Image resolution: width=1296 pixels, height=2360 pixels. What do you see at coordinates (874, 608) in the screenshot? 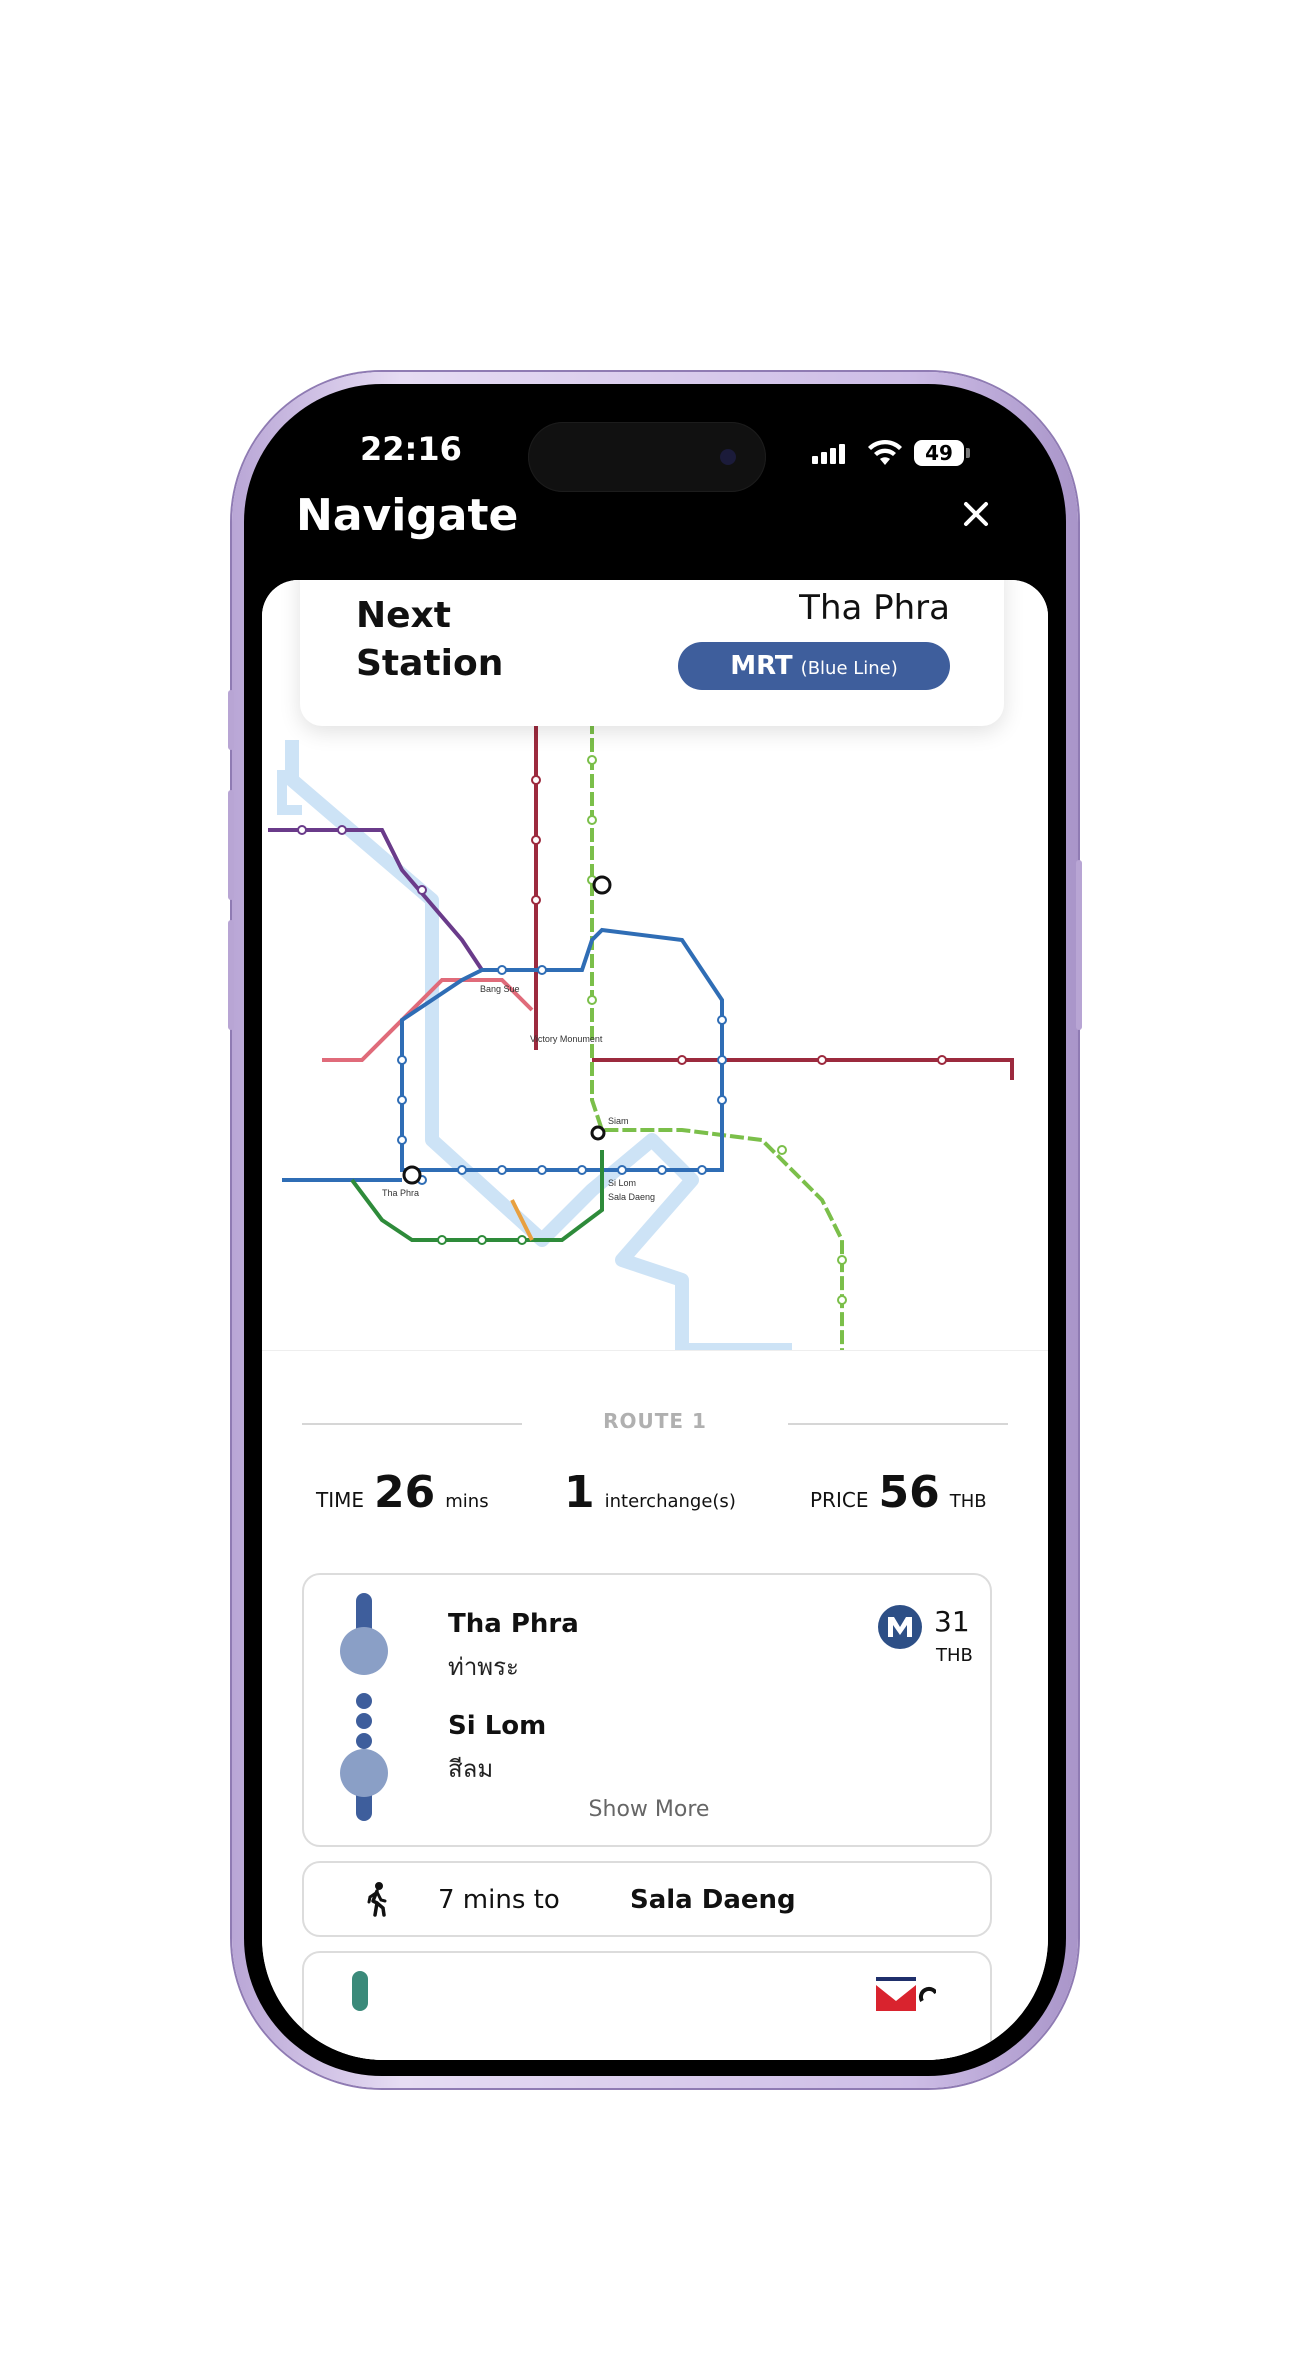
I see `next-station-name: Tha Phra` at bounding box center [874, 608].